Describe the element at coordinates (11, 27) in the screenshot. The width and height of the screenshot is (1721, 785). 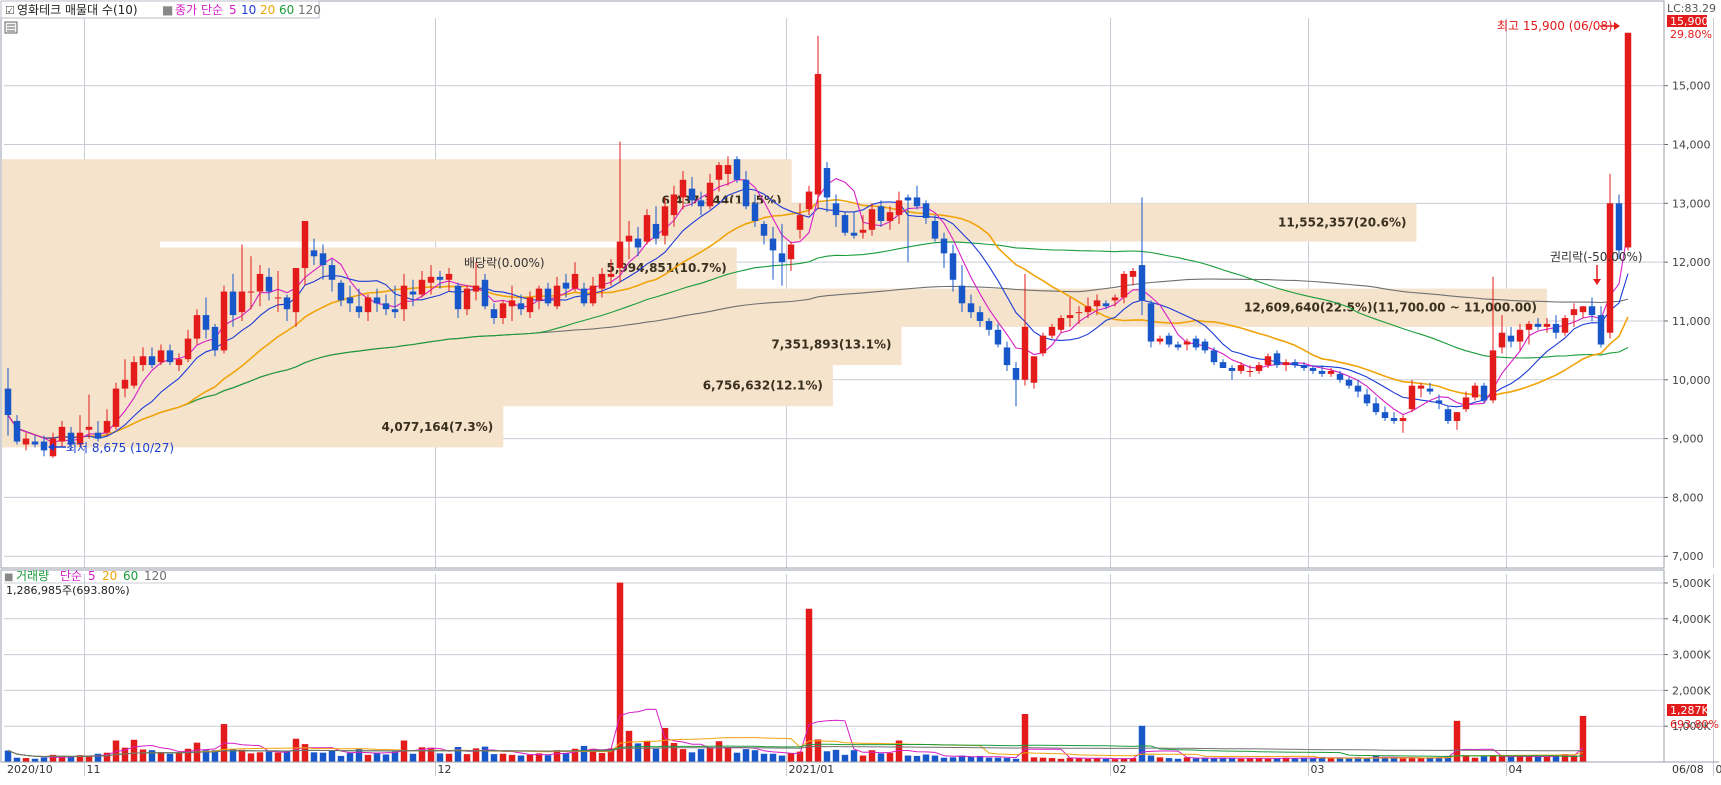
I see `settings-icon` at that location.